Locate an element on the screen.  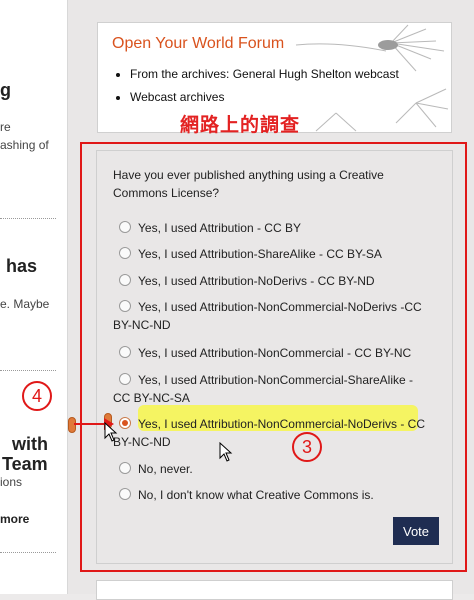
annotation-caption: 網路上的調查 is located at coordinates (240, 125).